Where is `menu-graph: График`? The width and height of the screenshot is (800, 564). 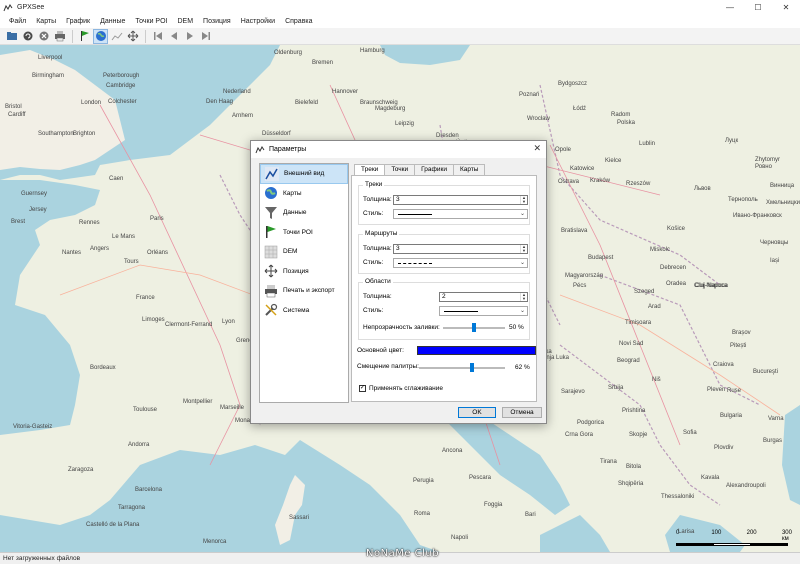 menu-graph: График is located at coordinates (78, 21).